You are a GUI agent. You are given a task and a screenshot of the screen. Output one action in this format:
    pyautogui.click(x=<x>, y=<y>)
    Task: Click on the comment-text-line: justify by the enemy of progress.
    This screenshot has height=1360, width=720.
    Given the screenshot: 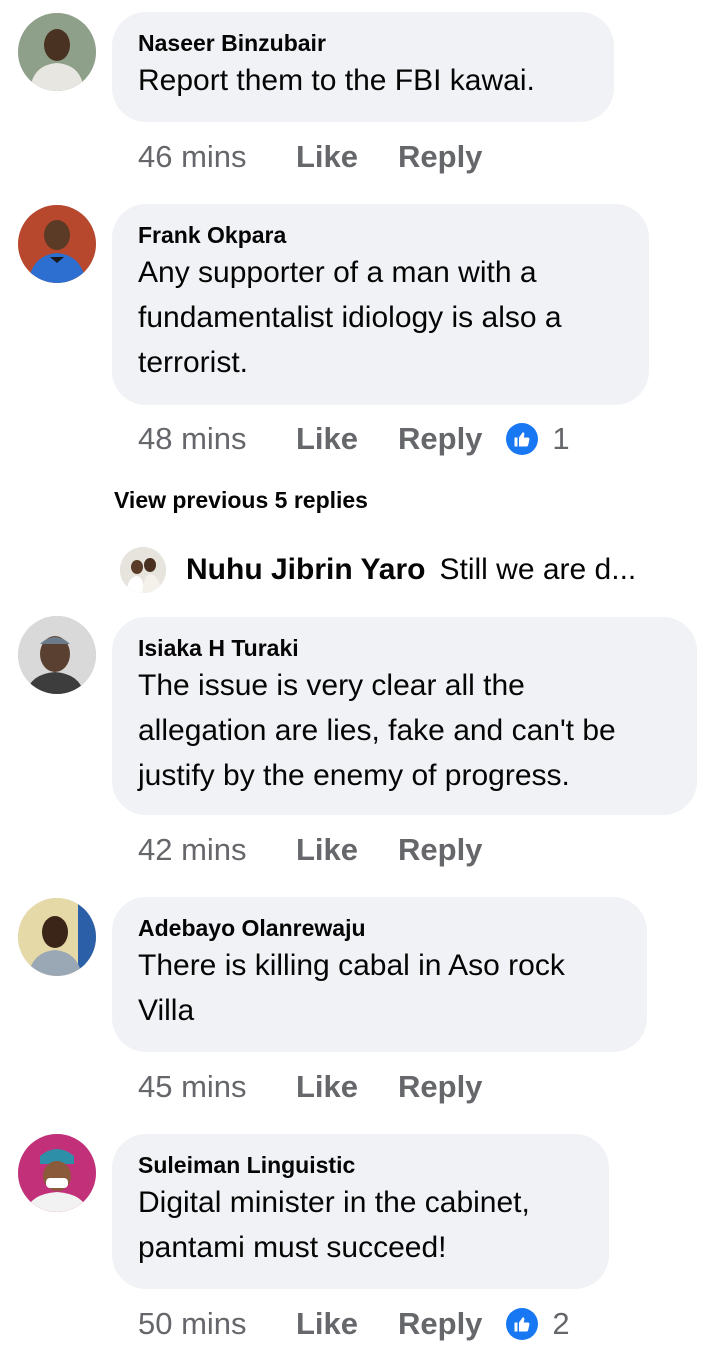 What is the action you would take?
    pyautogui.click(x=354, y=775)
    